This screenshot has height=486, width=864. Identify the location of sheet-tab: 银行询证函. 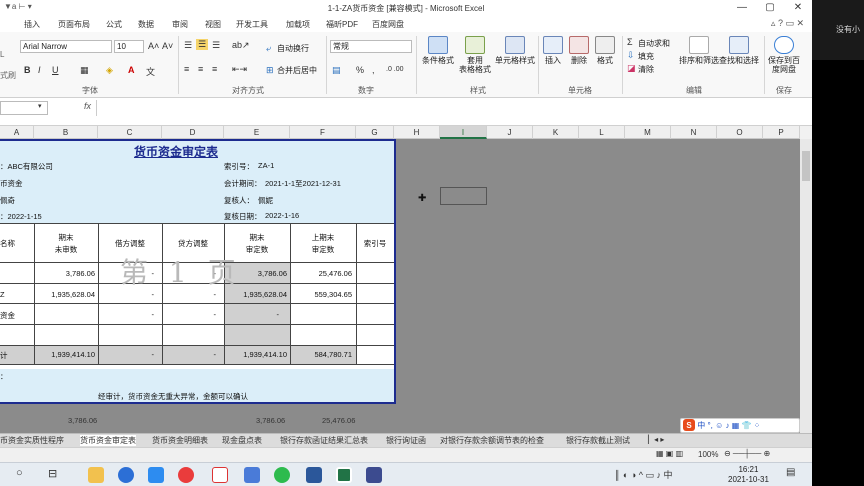
(406, 440).